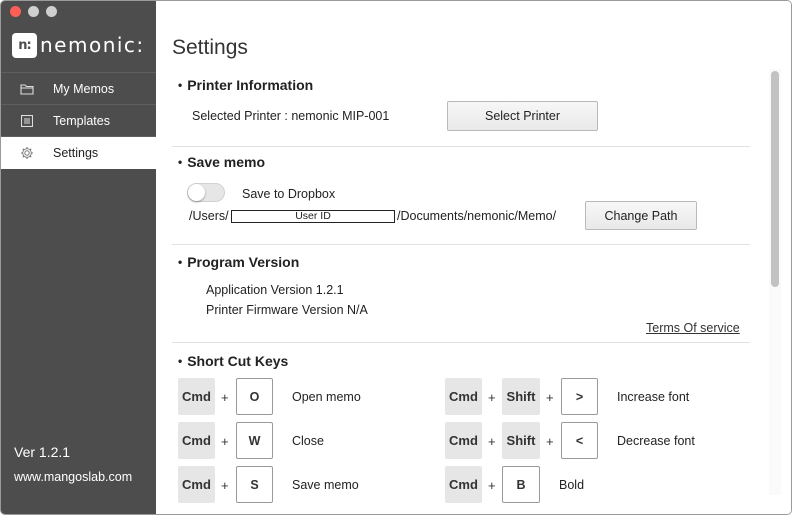 This screenshot has height=515, width=792. I want to click on sidebar-item-my-memos: My Memos, so click(78, 88).